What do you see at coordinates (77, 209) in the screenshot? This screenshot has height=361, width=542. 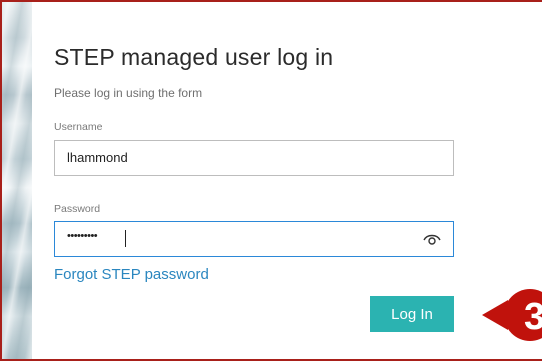 I see `password-label: Password` at bounding box center [77, 209].